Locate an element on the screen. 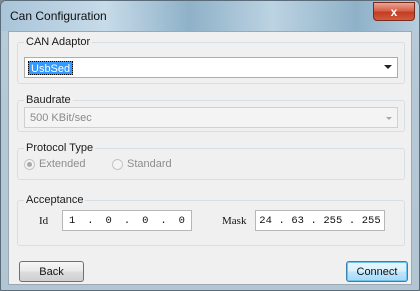 This screenshot has height=291, width=420. protocol-extended-label: Extended is located at coordinates (62, 164).